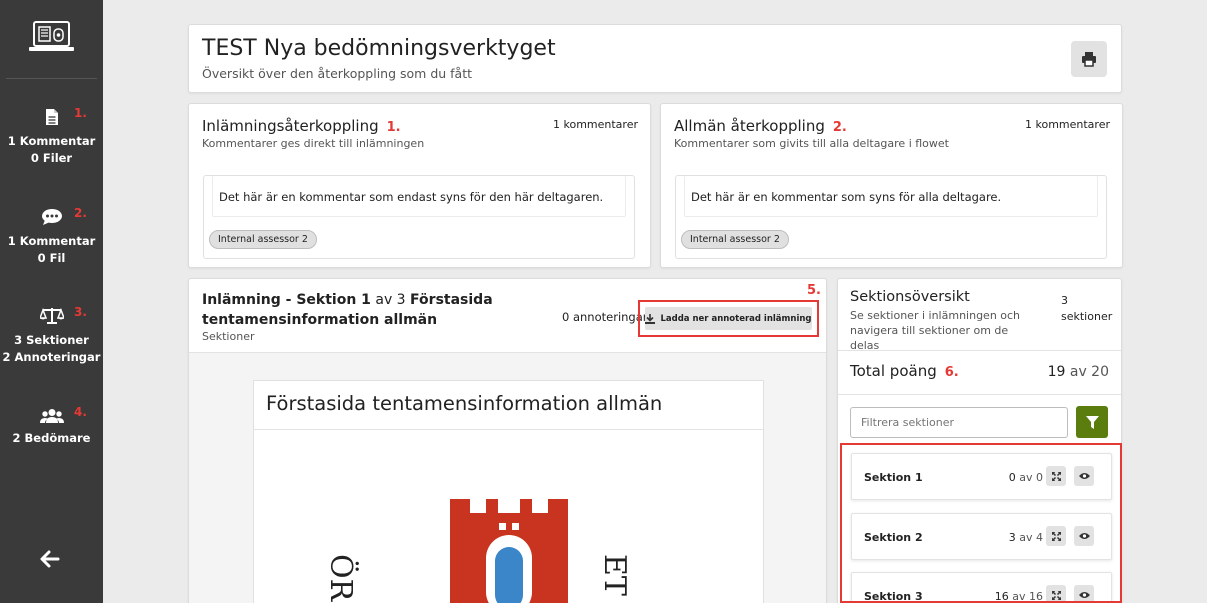 This screenshot has height=603, width=1207. What do you see at coordinates (51, 158) in the screenshot?
I see `sidebar-item-line2: 0 Filer` at bounding box center [51, 158].